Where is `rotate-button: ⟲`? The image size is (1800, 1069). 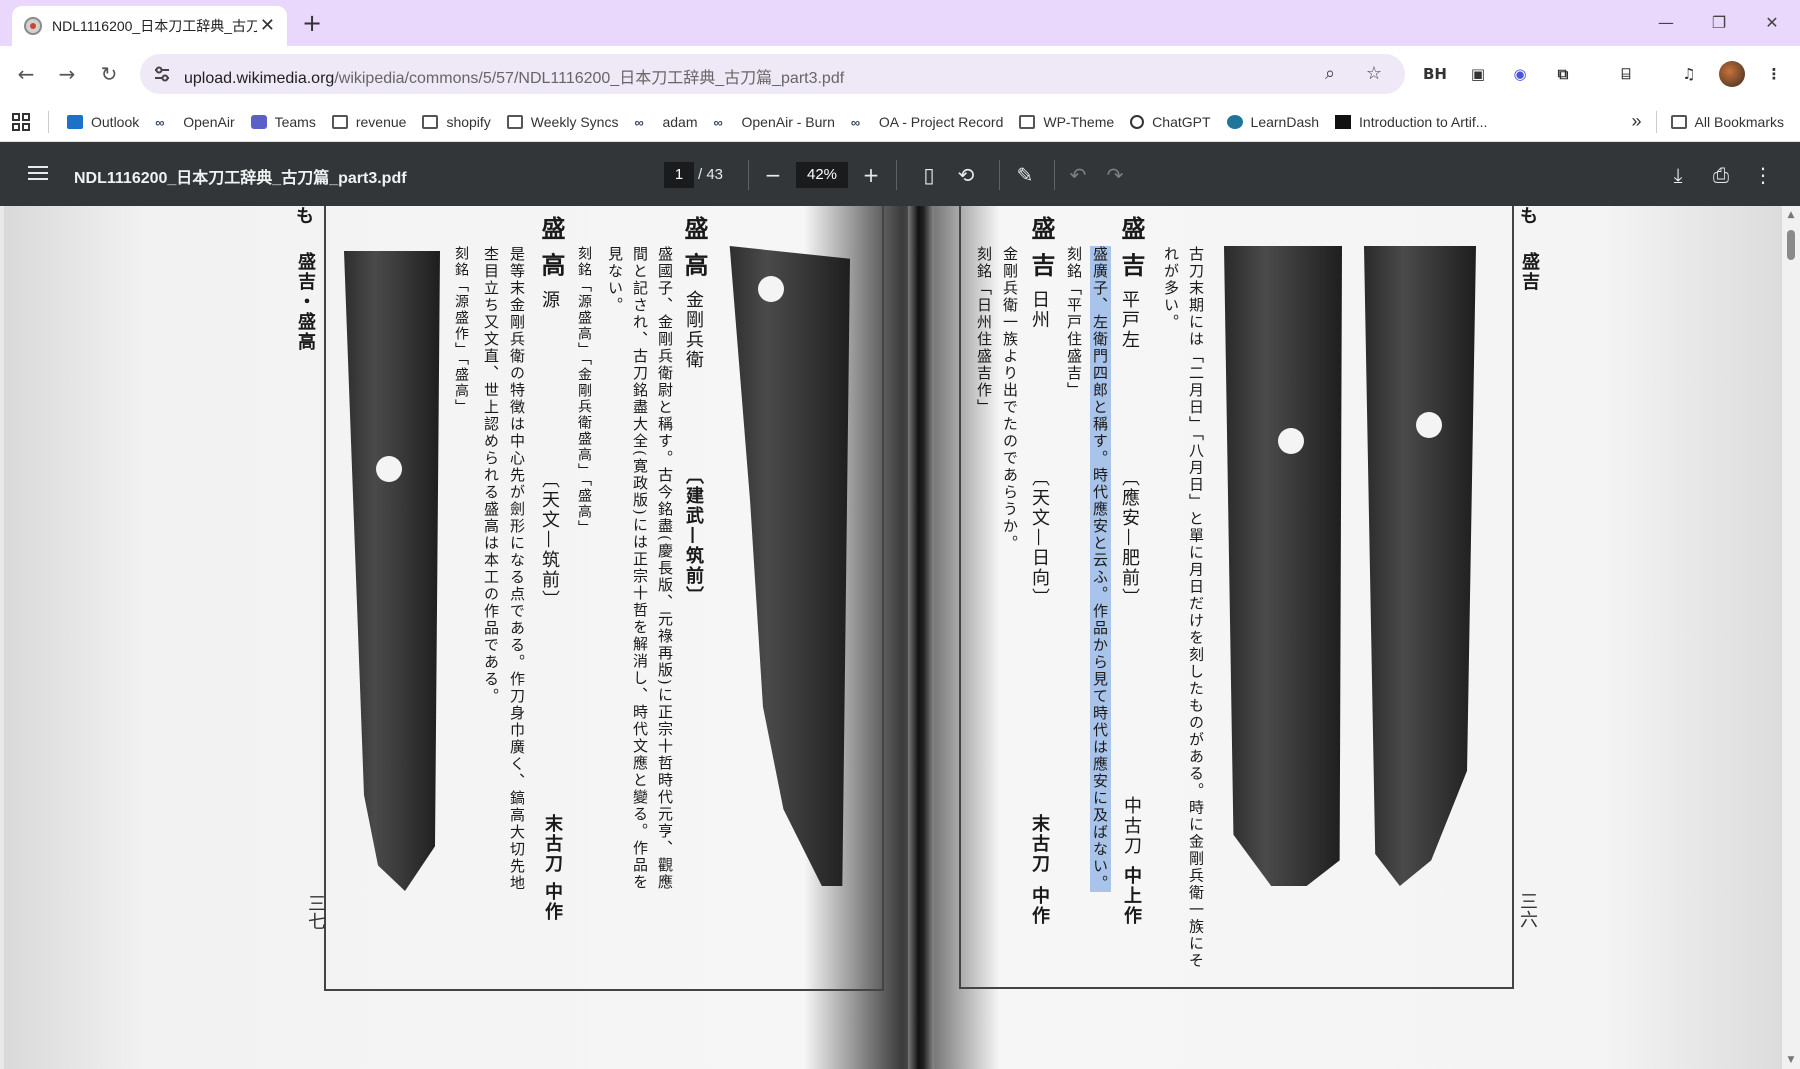
rotate-button: ⟲ is located at coordinates (966, 175).